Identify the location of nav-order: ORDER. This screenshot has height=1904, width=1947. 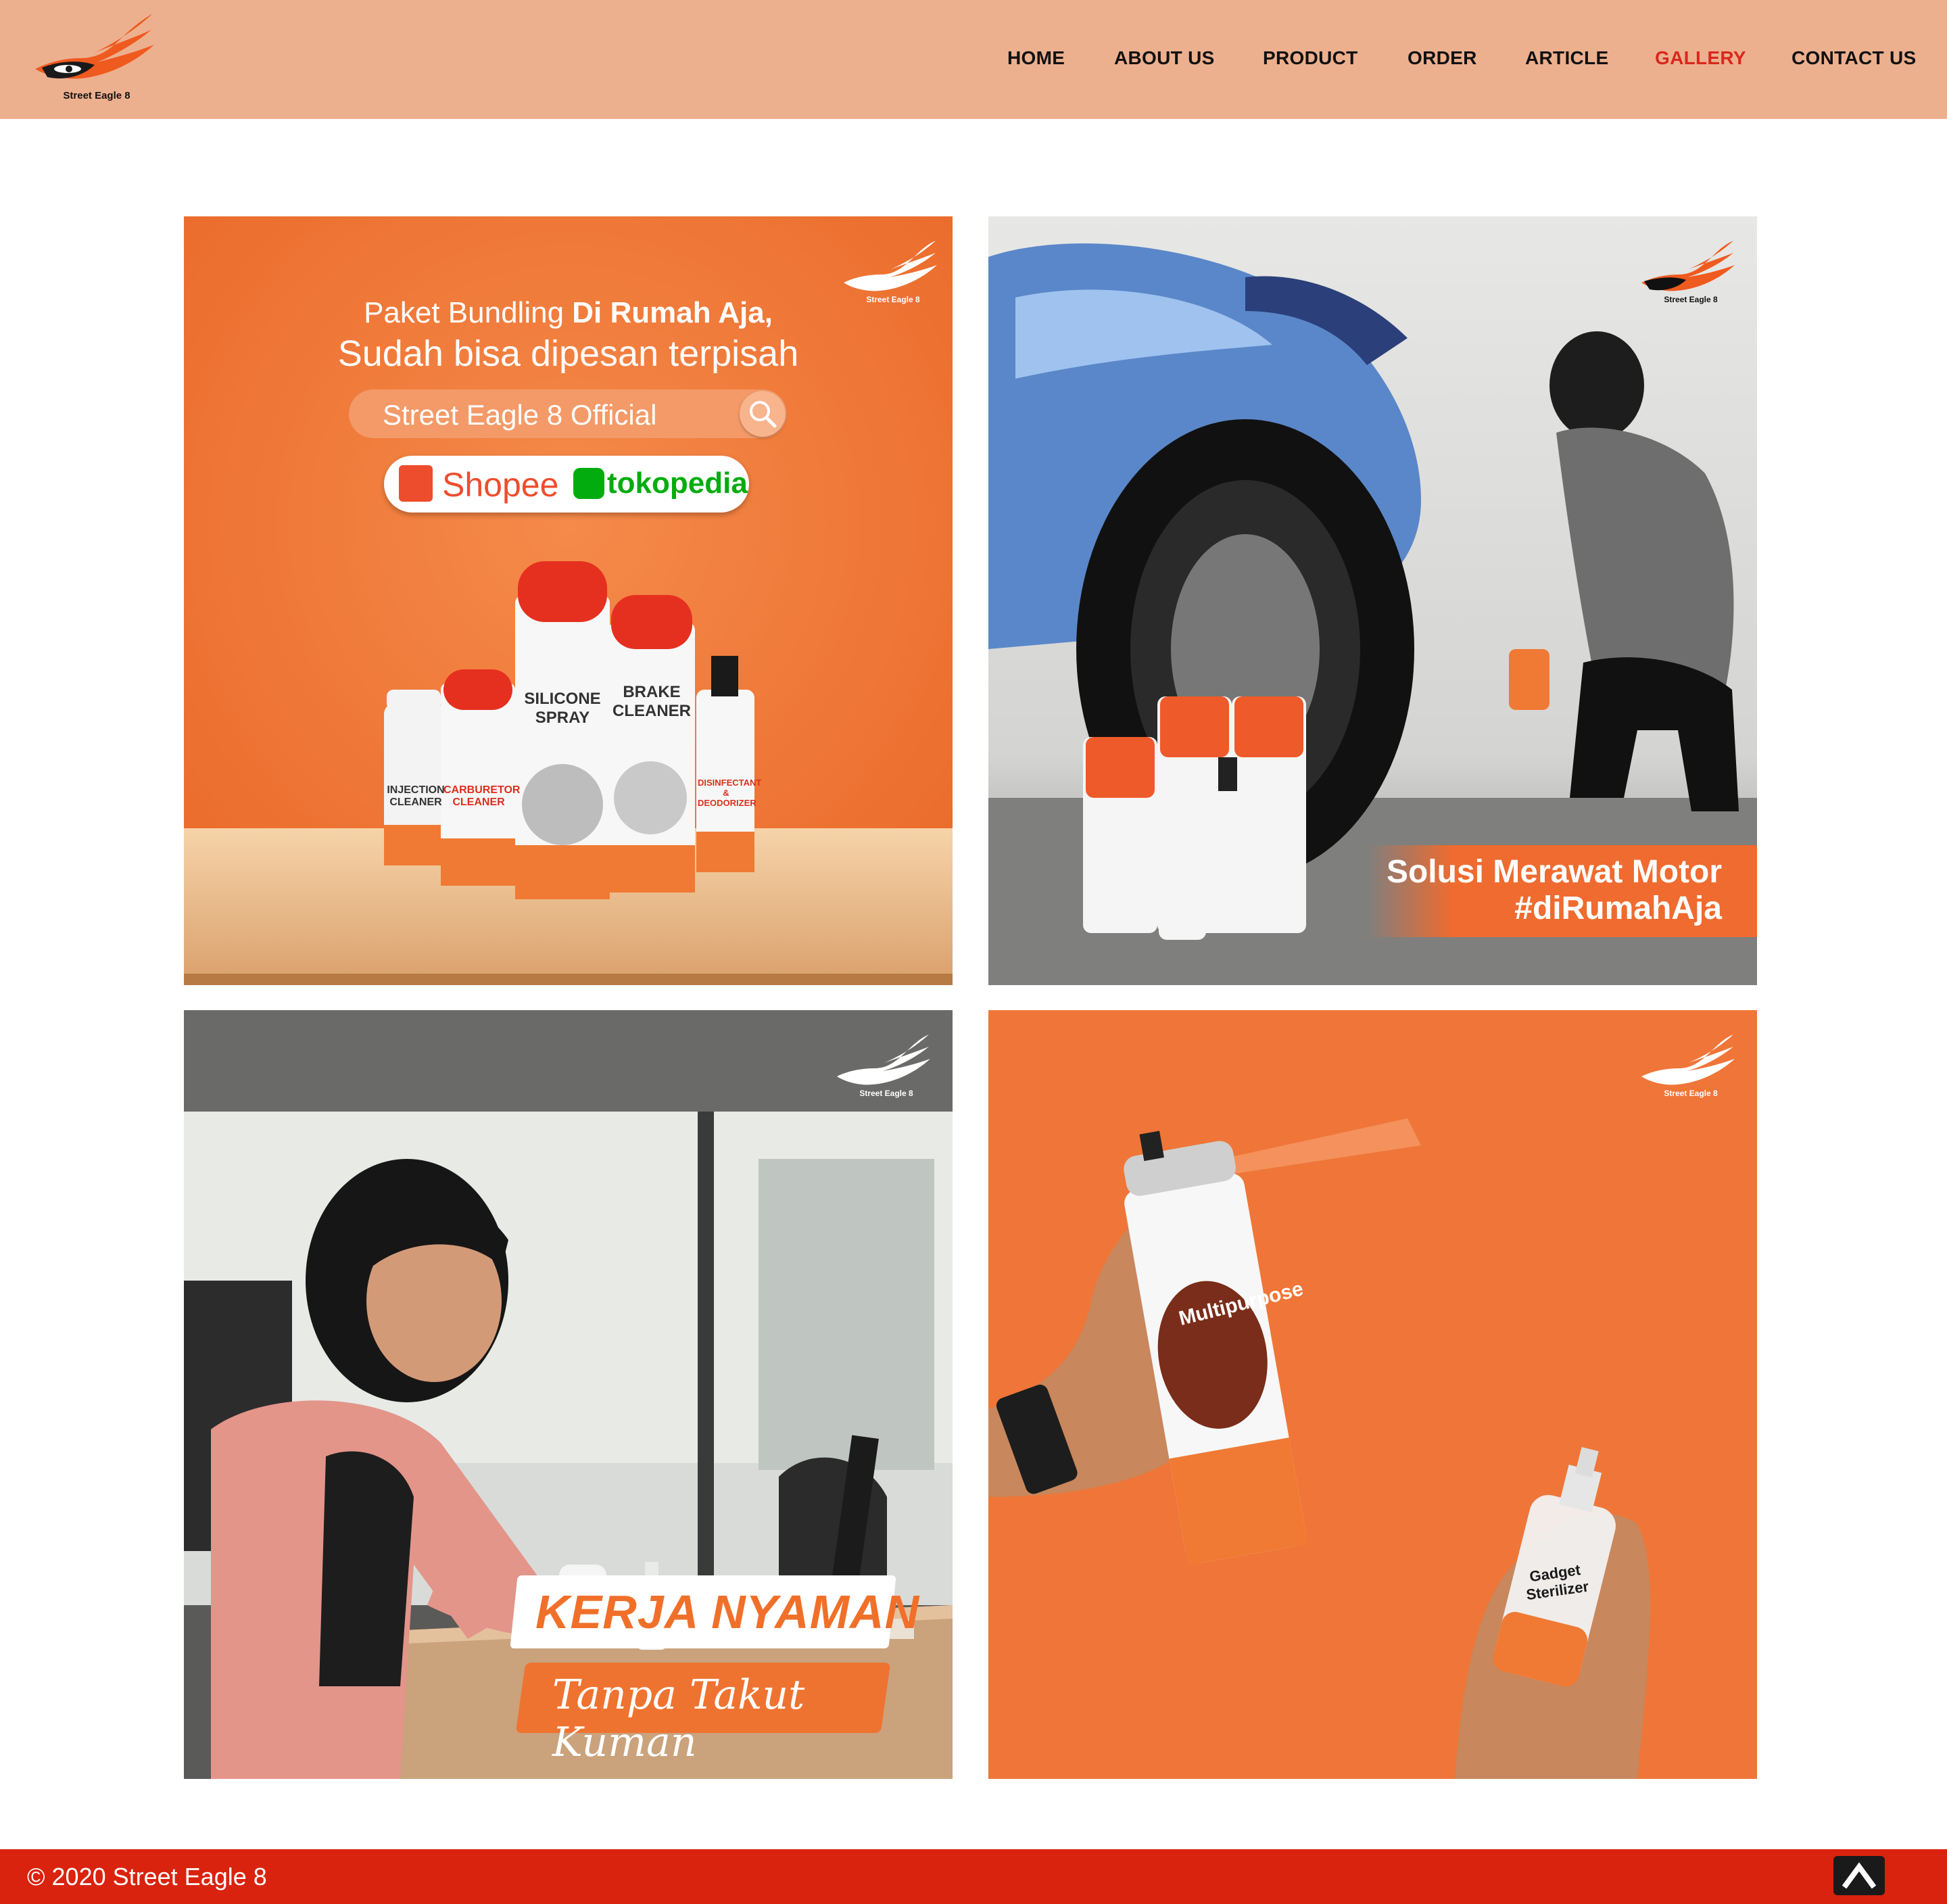
(1442, 58).